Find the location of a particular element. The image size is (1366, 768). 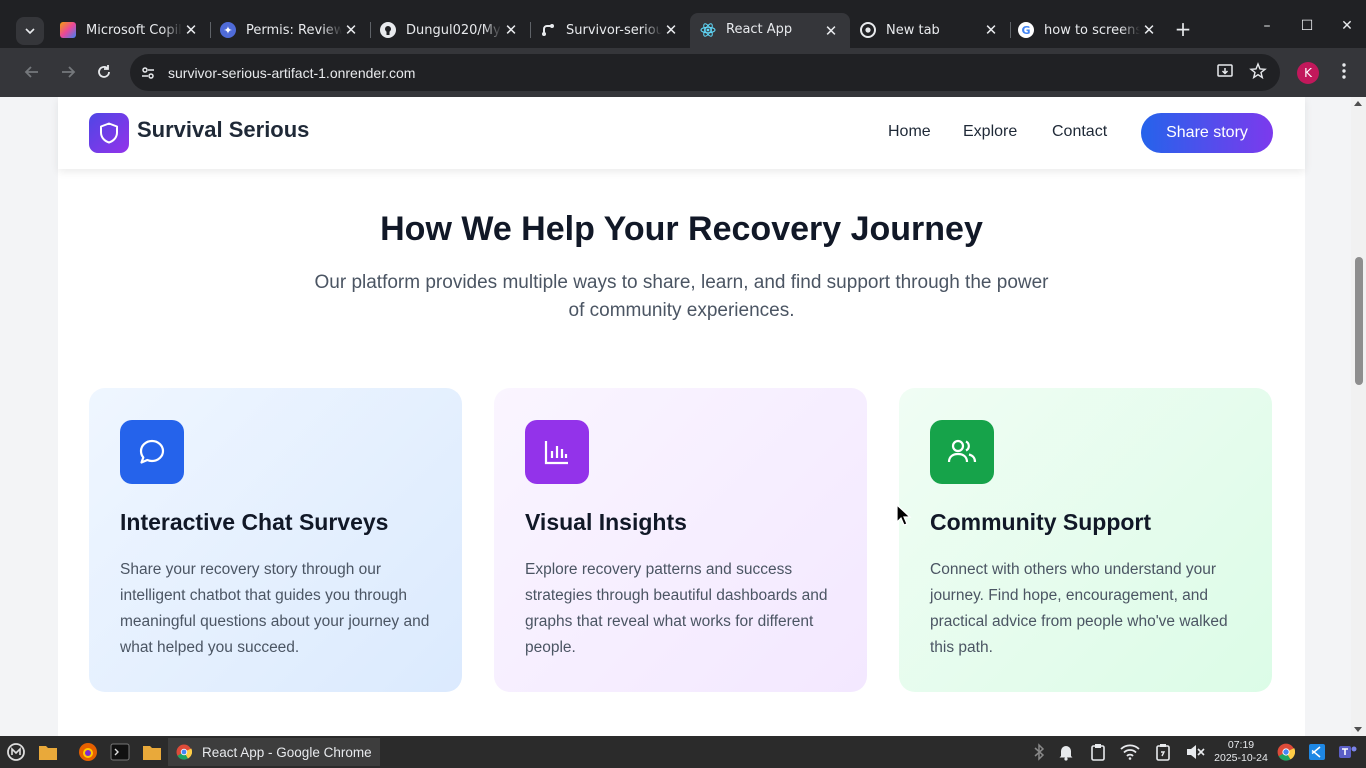

tab-title: Permis: Review is located at coordinates (294, 30).